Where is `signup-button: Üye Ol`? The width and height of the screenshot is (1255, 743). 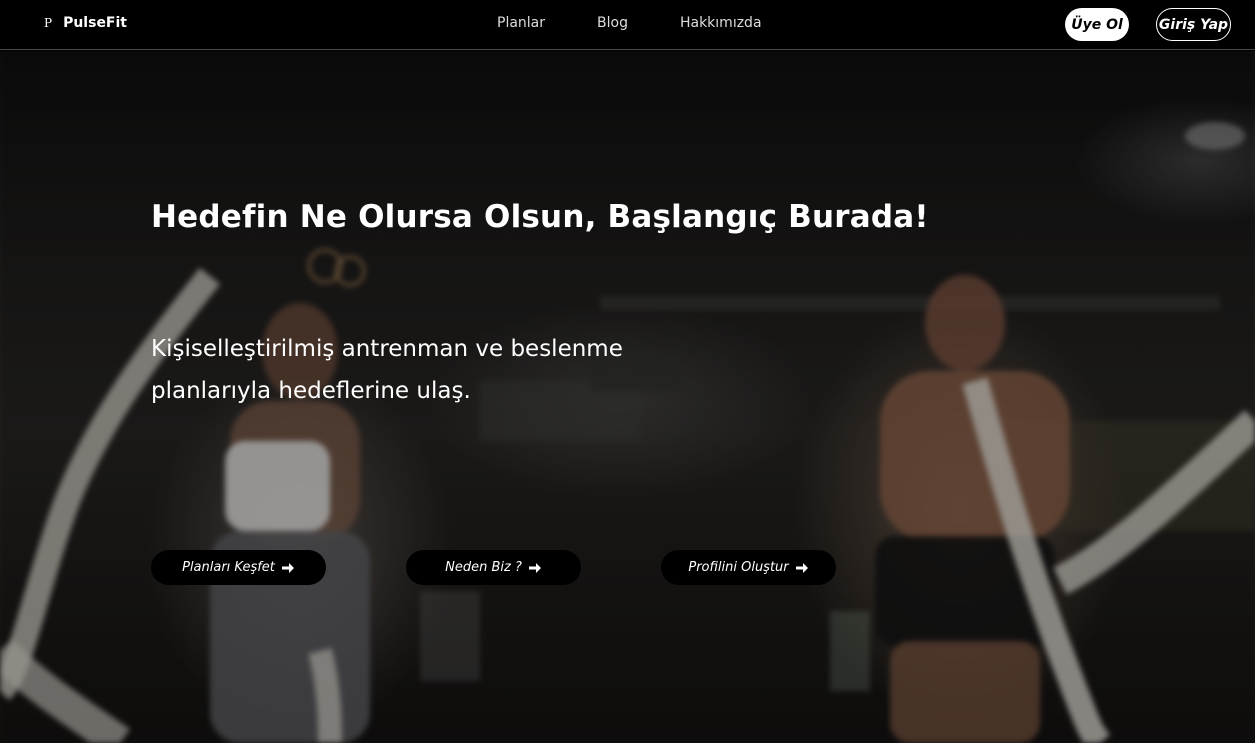
signup-button: Üye Ol is located at coordinates (1097, 24).